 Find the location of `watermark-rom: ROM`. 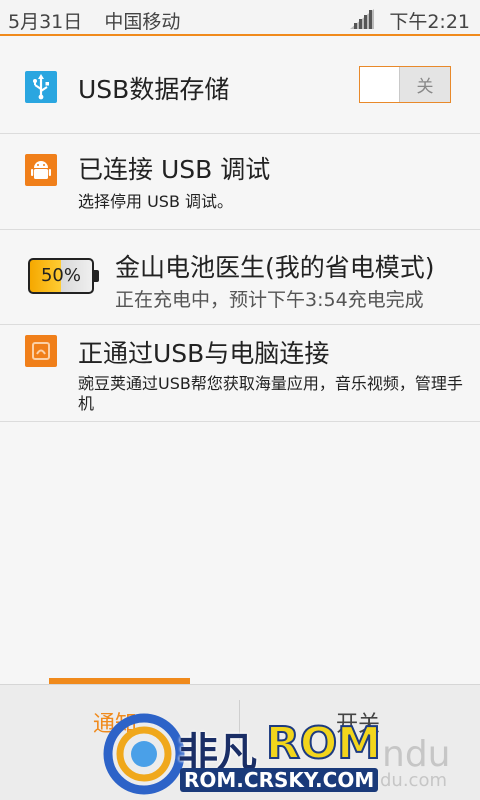

watermark-rom: ROM is located at coordinates (323, 743).